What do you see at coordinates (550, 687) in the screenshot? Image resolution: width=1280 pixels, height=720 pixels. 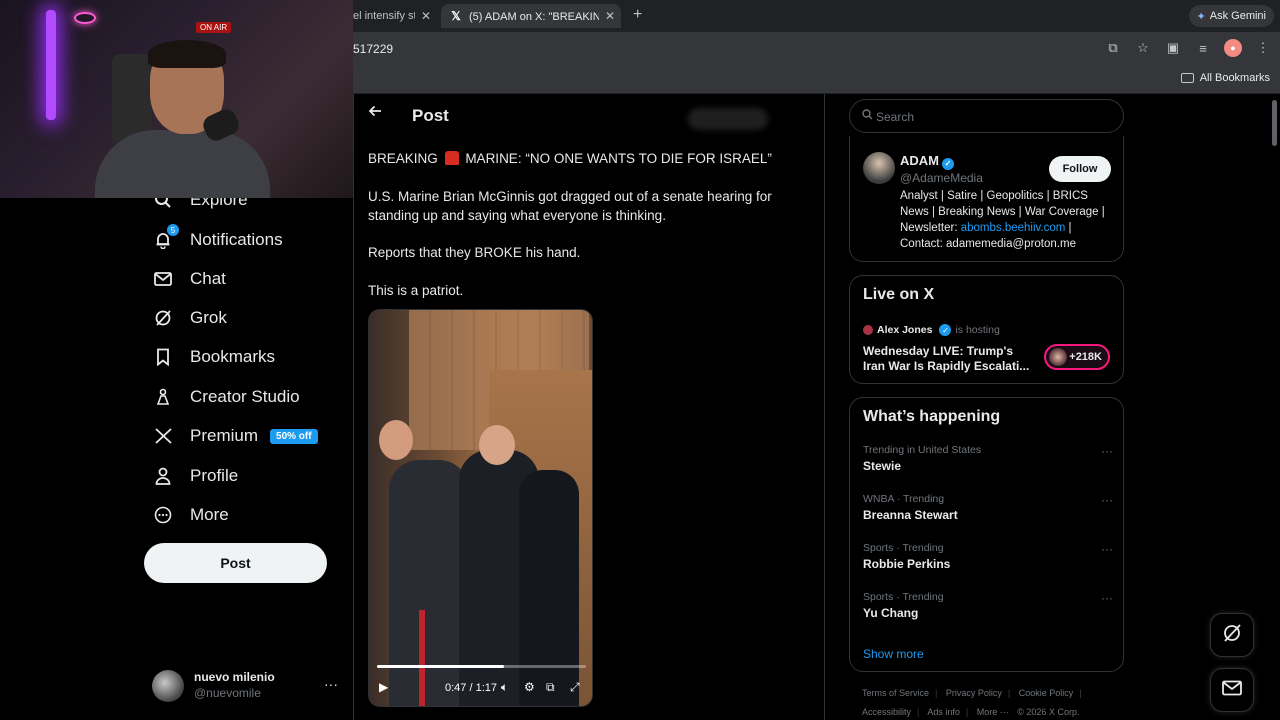 I see `pip-icon: ⧉` at bounding box center [550, 687].